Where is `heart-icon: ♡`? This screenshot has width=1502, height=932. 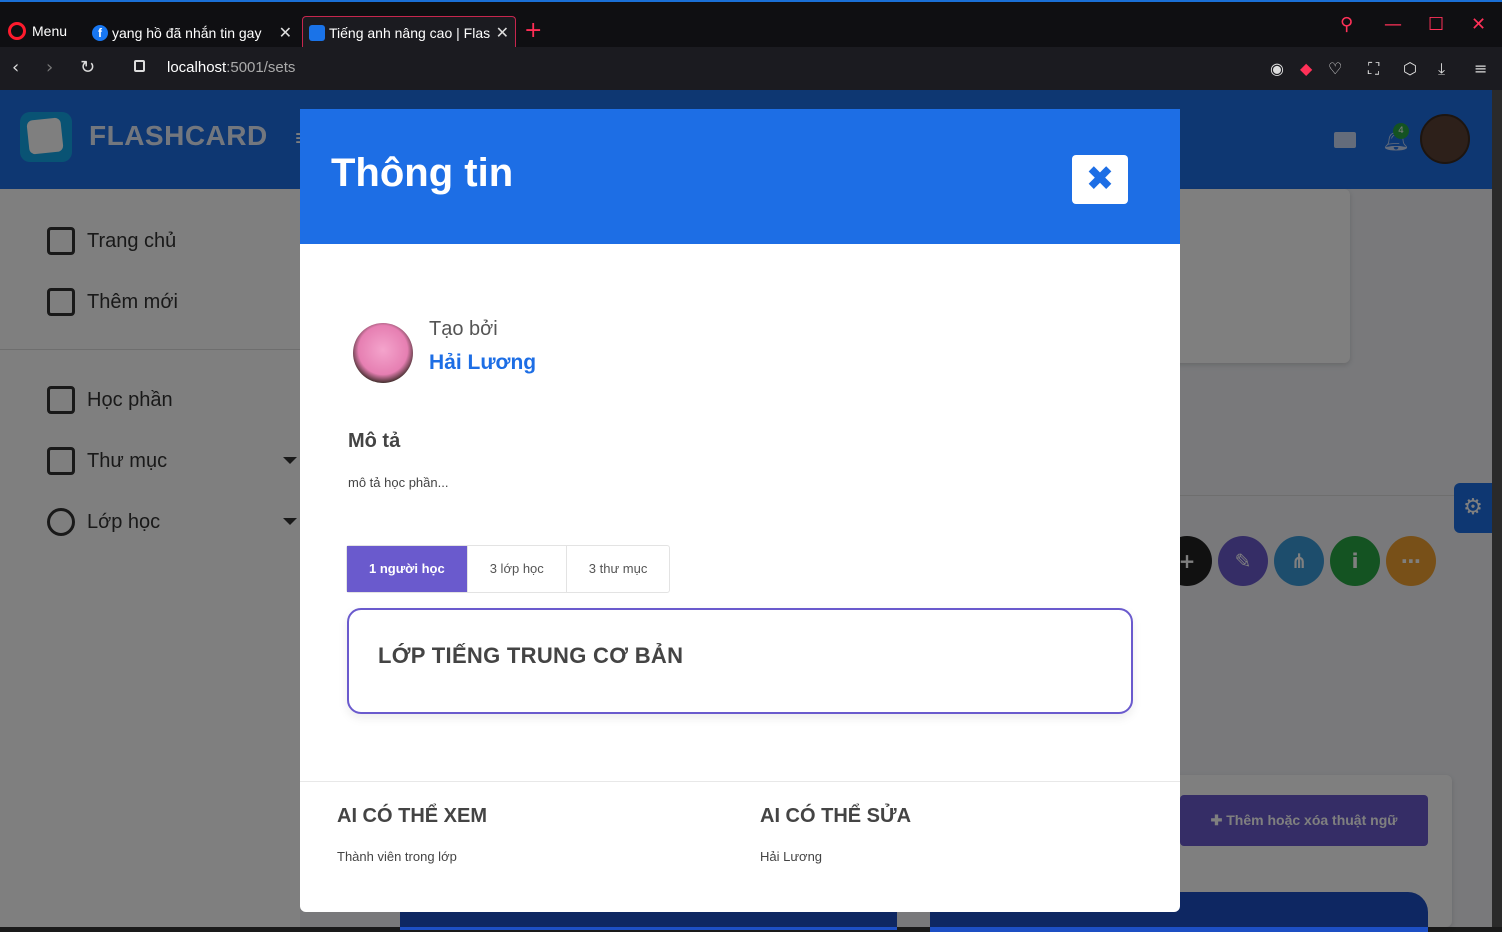
heart-icon: ♡ is located at coordinates (1335, 68).